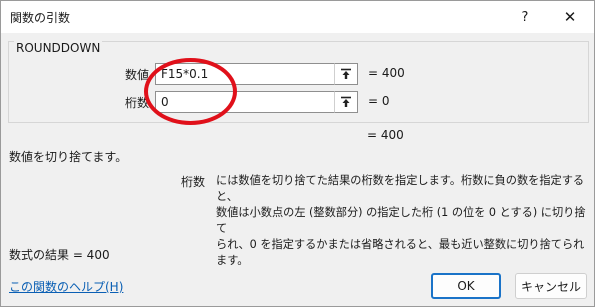 The height and width of the screenshot is (307, 595). I want to click on arg-label-digits: 桁数, so click(136, 103).